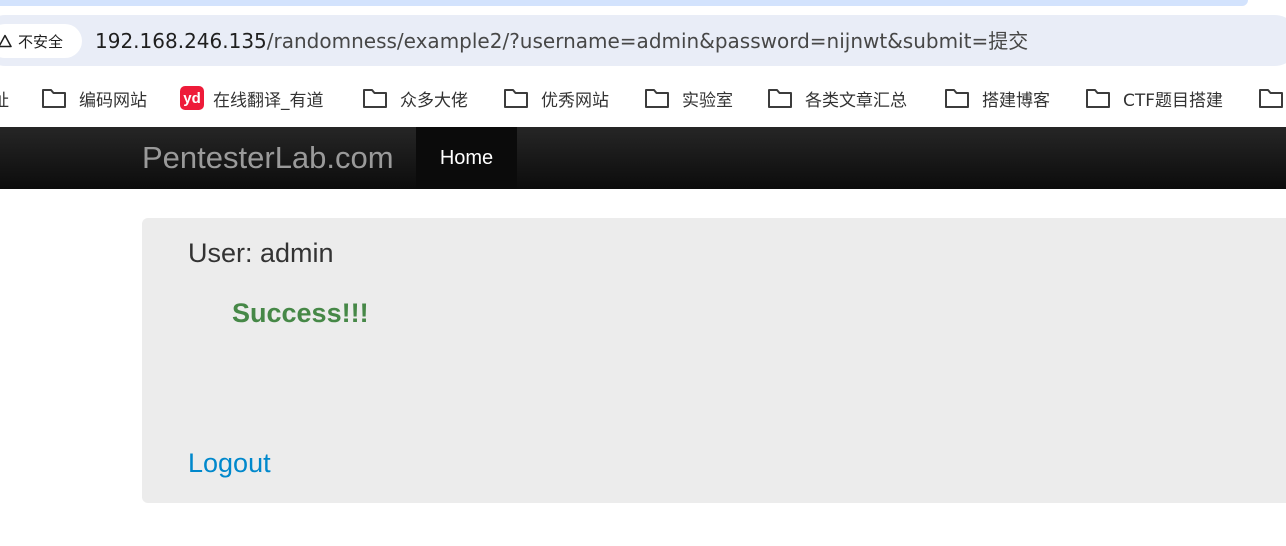 This screenshot has height=546, width=1286. Describe the element at coordinates (229, 463) in the screenshot. I see `logout-link: Logout` at that location.